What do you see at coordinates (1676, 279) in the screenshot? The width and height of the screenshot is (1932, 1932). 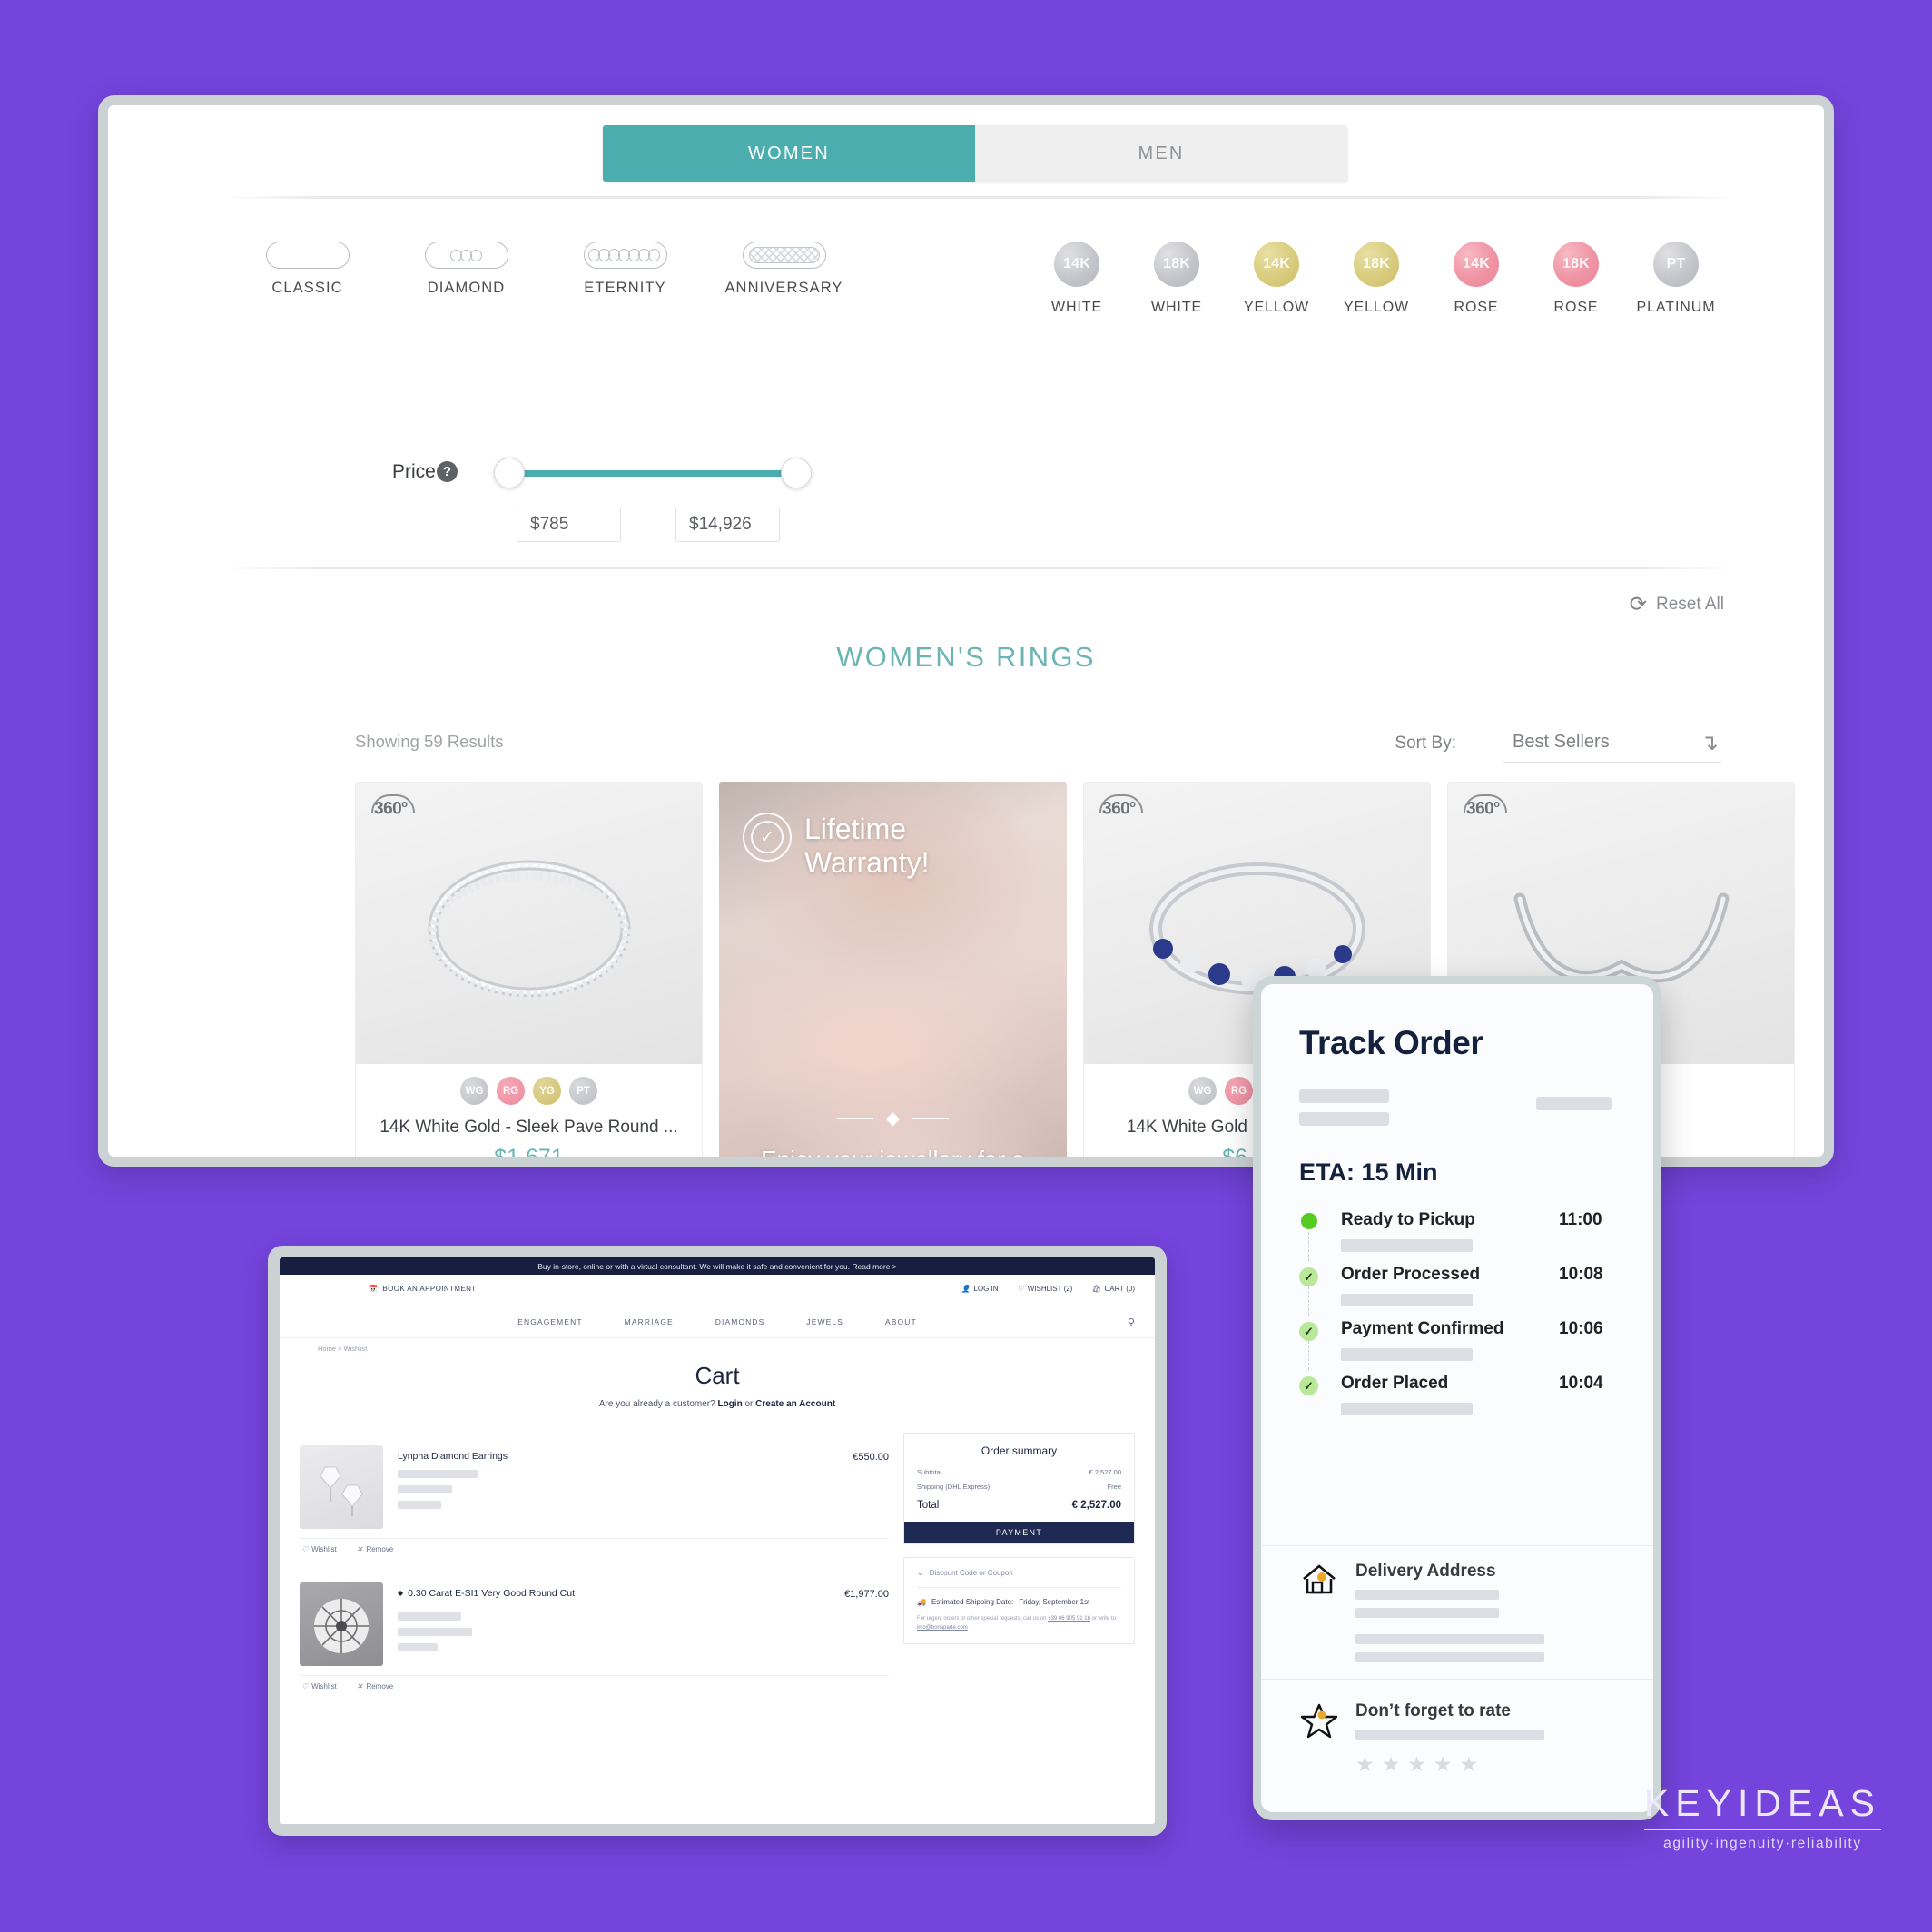 I see `metal-filter-platinum: PT PLATINUM` at bounding box center [1676, 279].